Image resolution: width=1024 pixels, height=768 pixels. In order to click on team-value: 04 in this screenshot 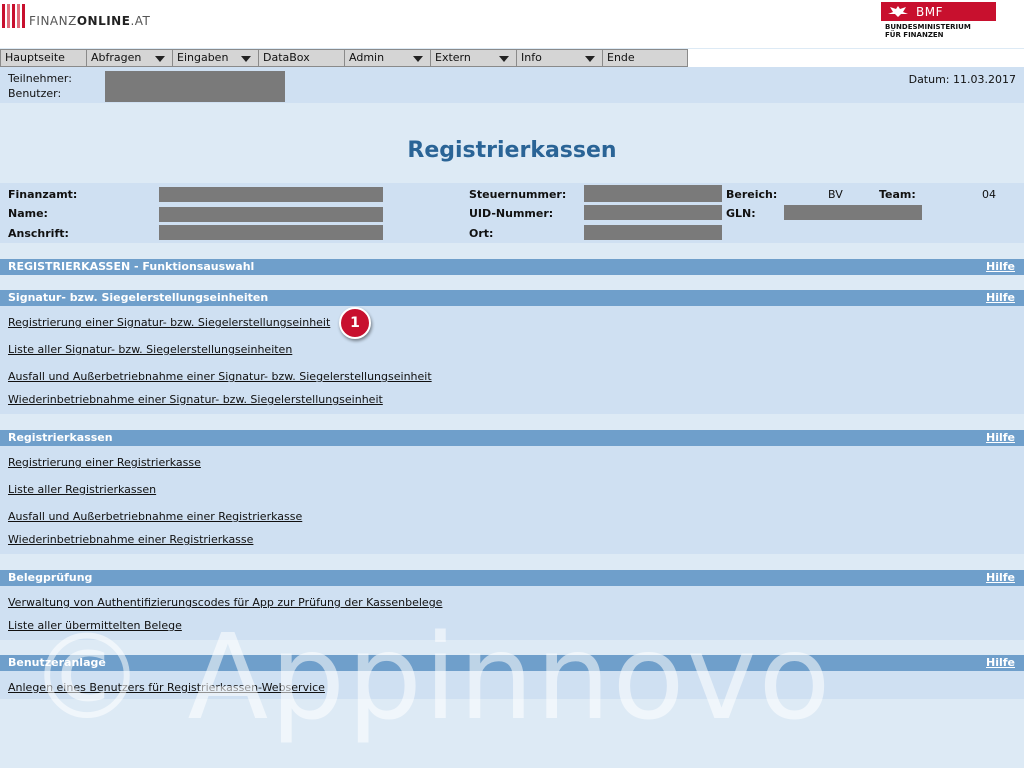, I will do `click(989, 194)`.